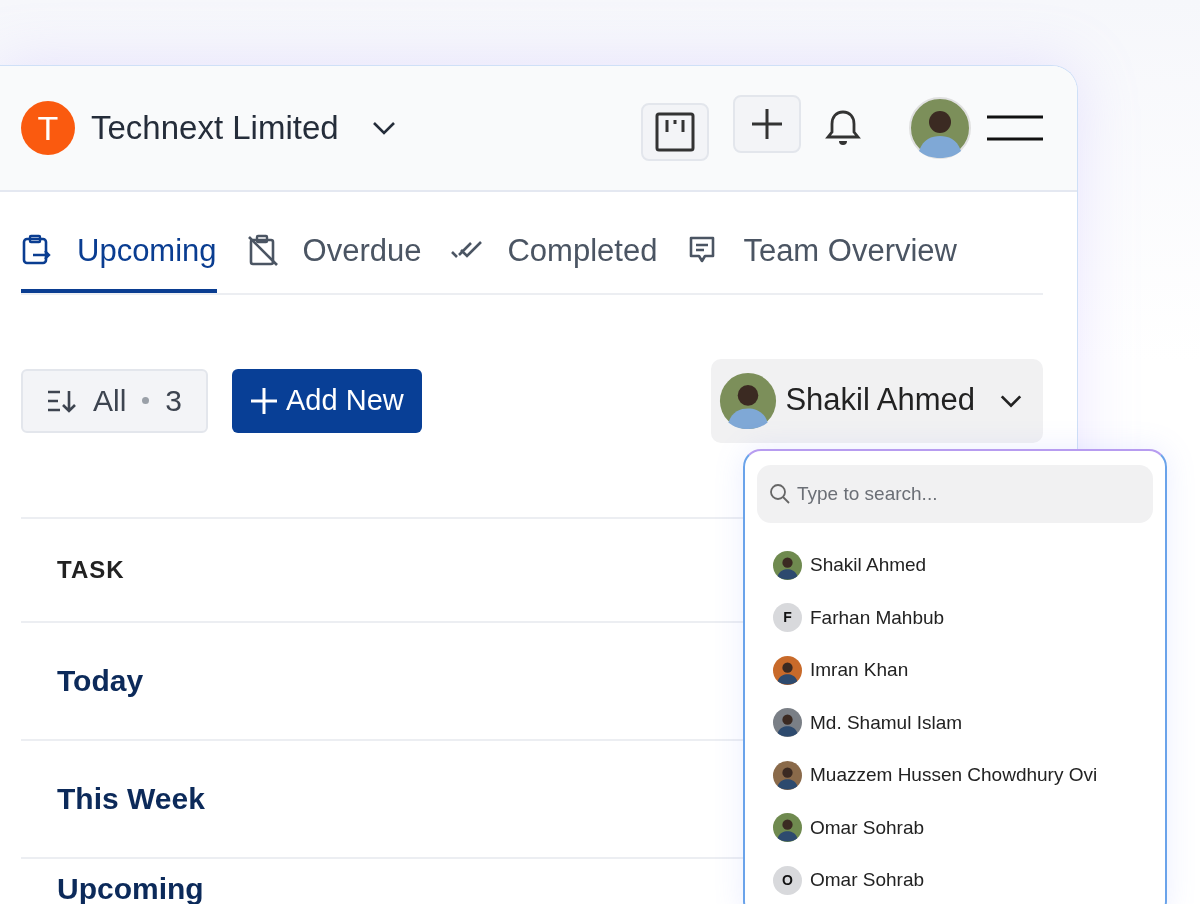  Describe the element at coordinates (955, 565) in the screenshot. I see `member-item: Shakil Ahmed` at that location.